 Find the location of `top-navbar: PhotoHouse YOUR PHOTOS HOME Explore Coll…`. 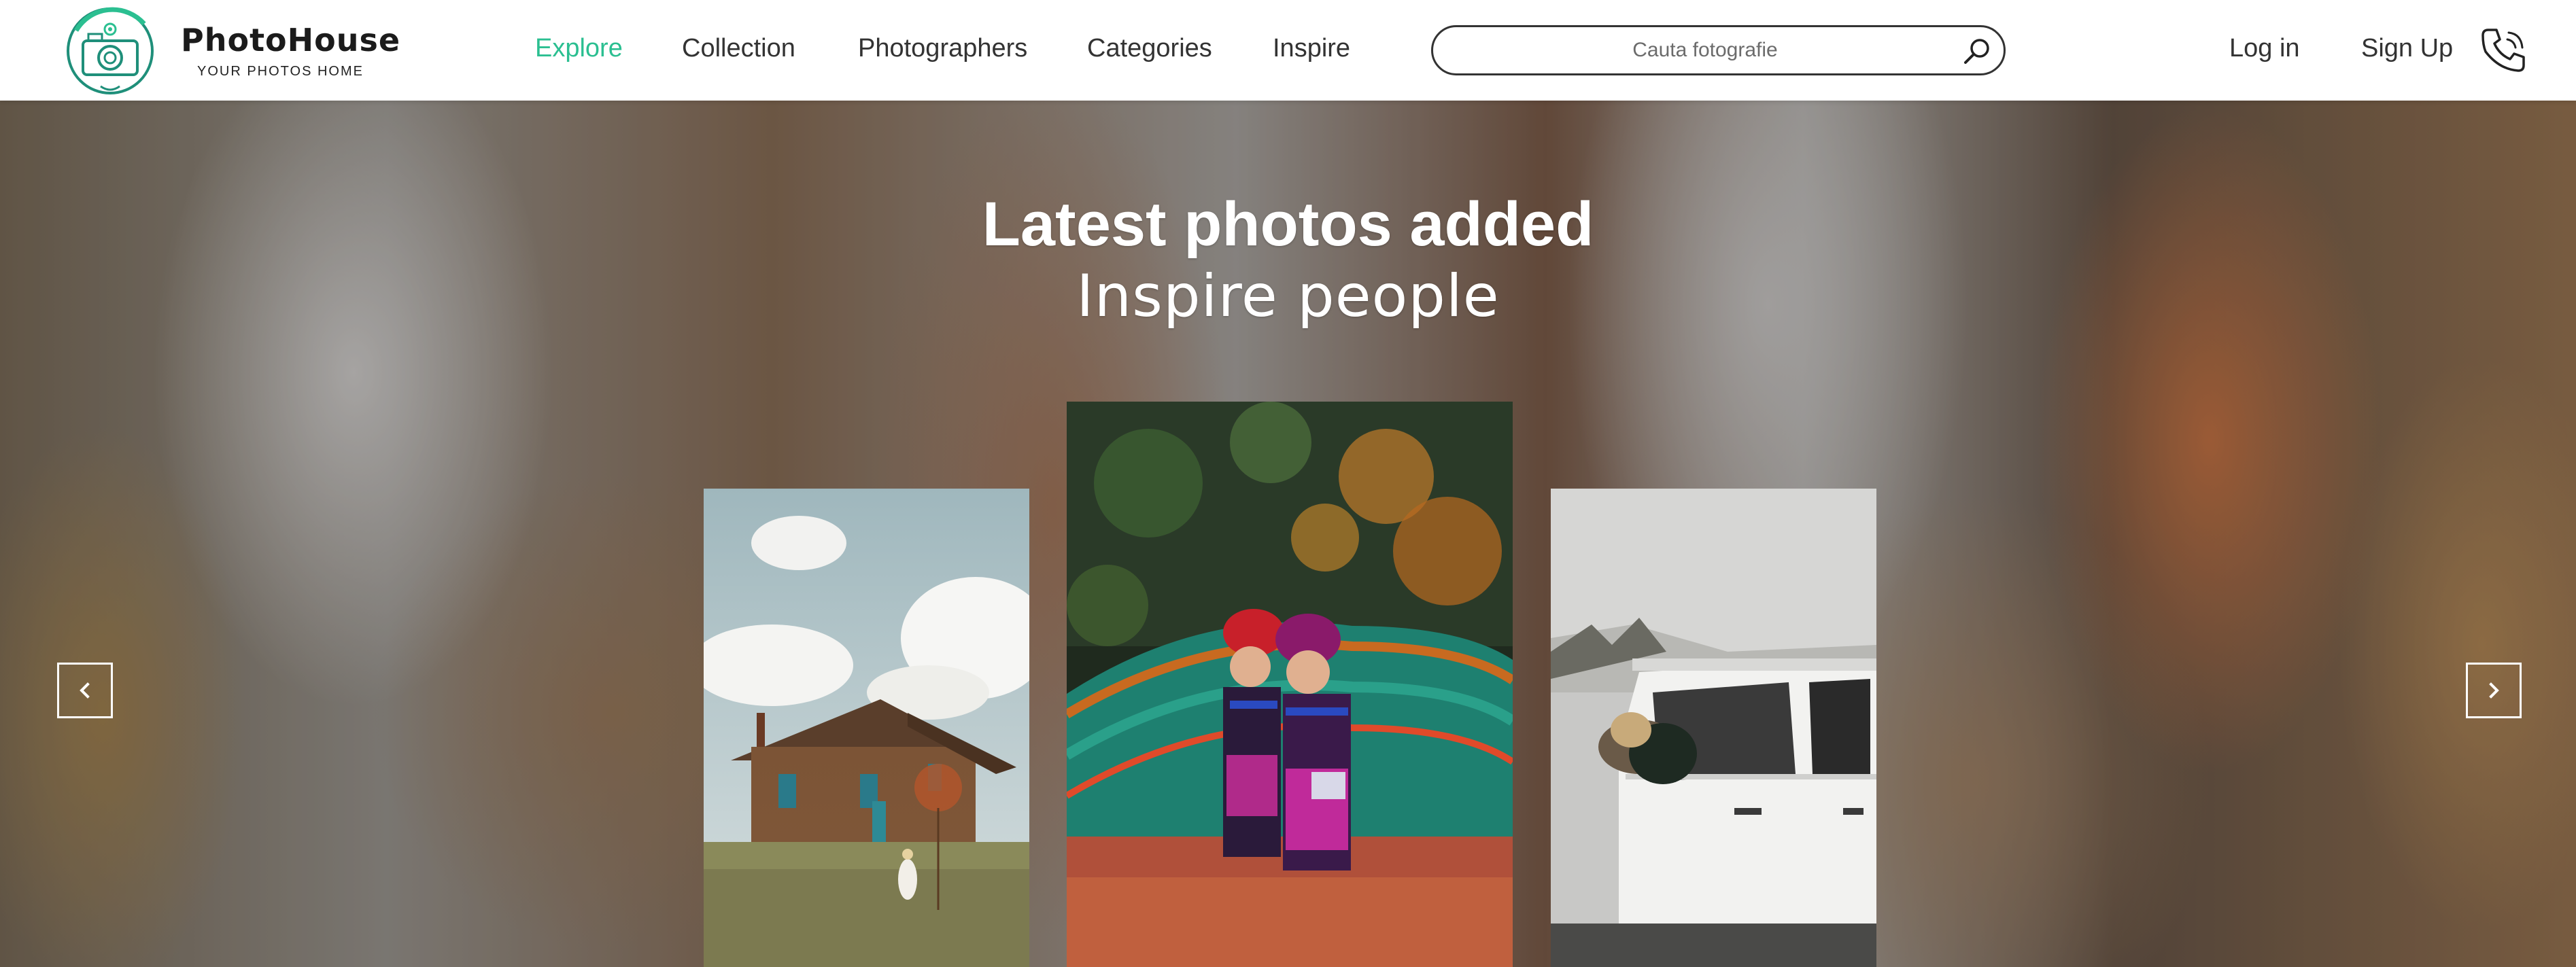

top-navbar: PhotoHouse YOUR PHOTOS HOME Explore Coll… is located at coordinates (1288, 50).